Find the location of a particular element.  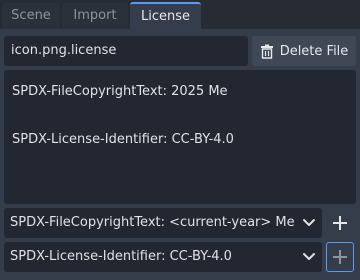

trash-icon is located at coordinates (266, 51).